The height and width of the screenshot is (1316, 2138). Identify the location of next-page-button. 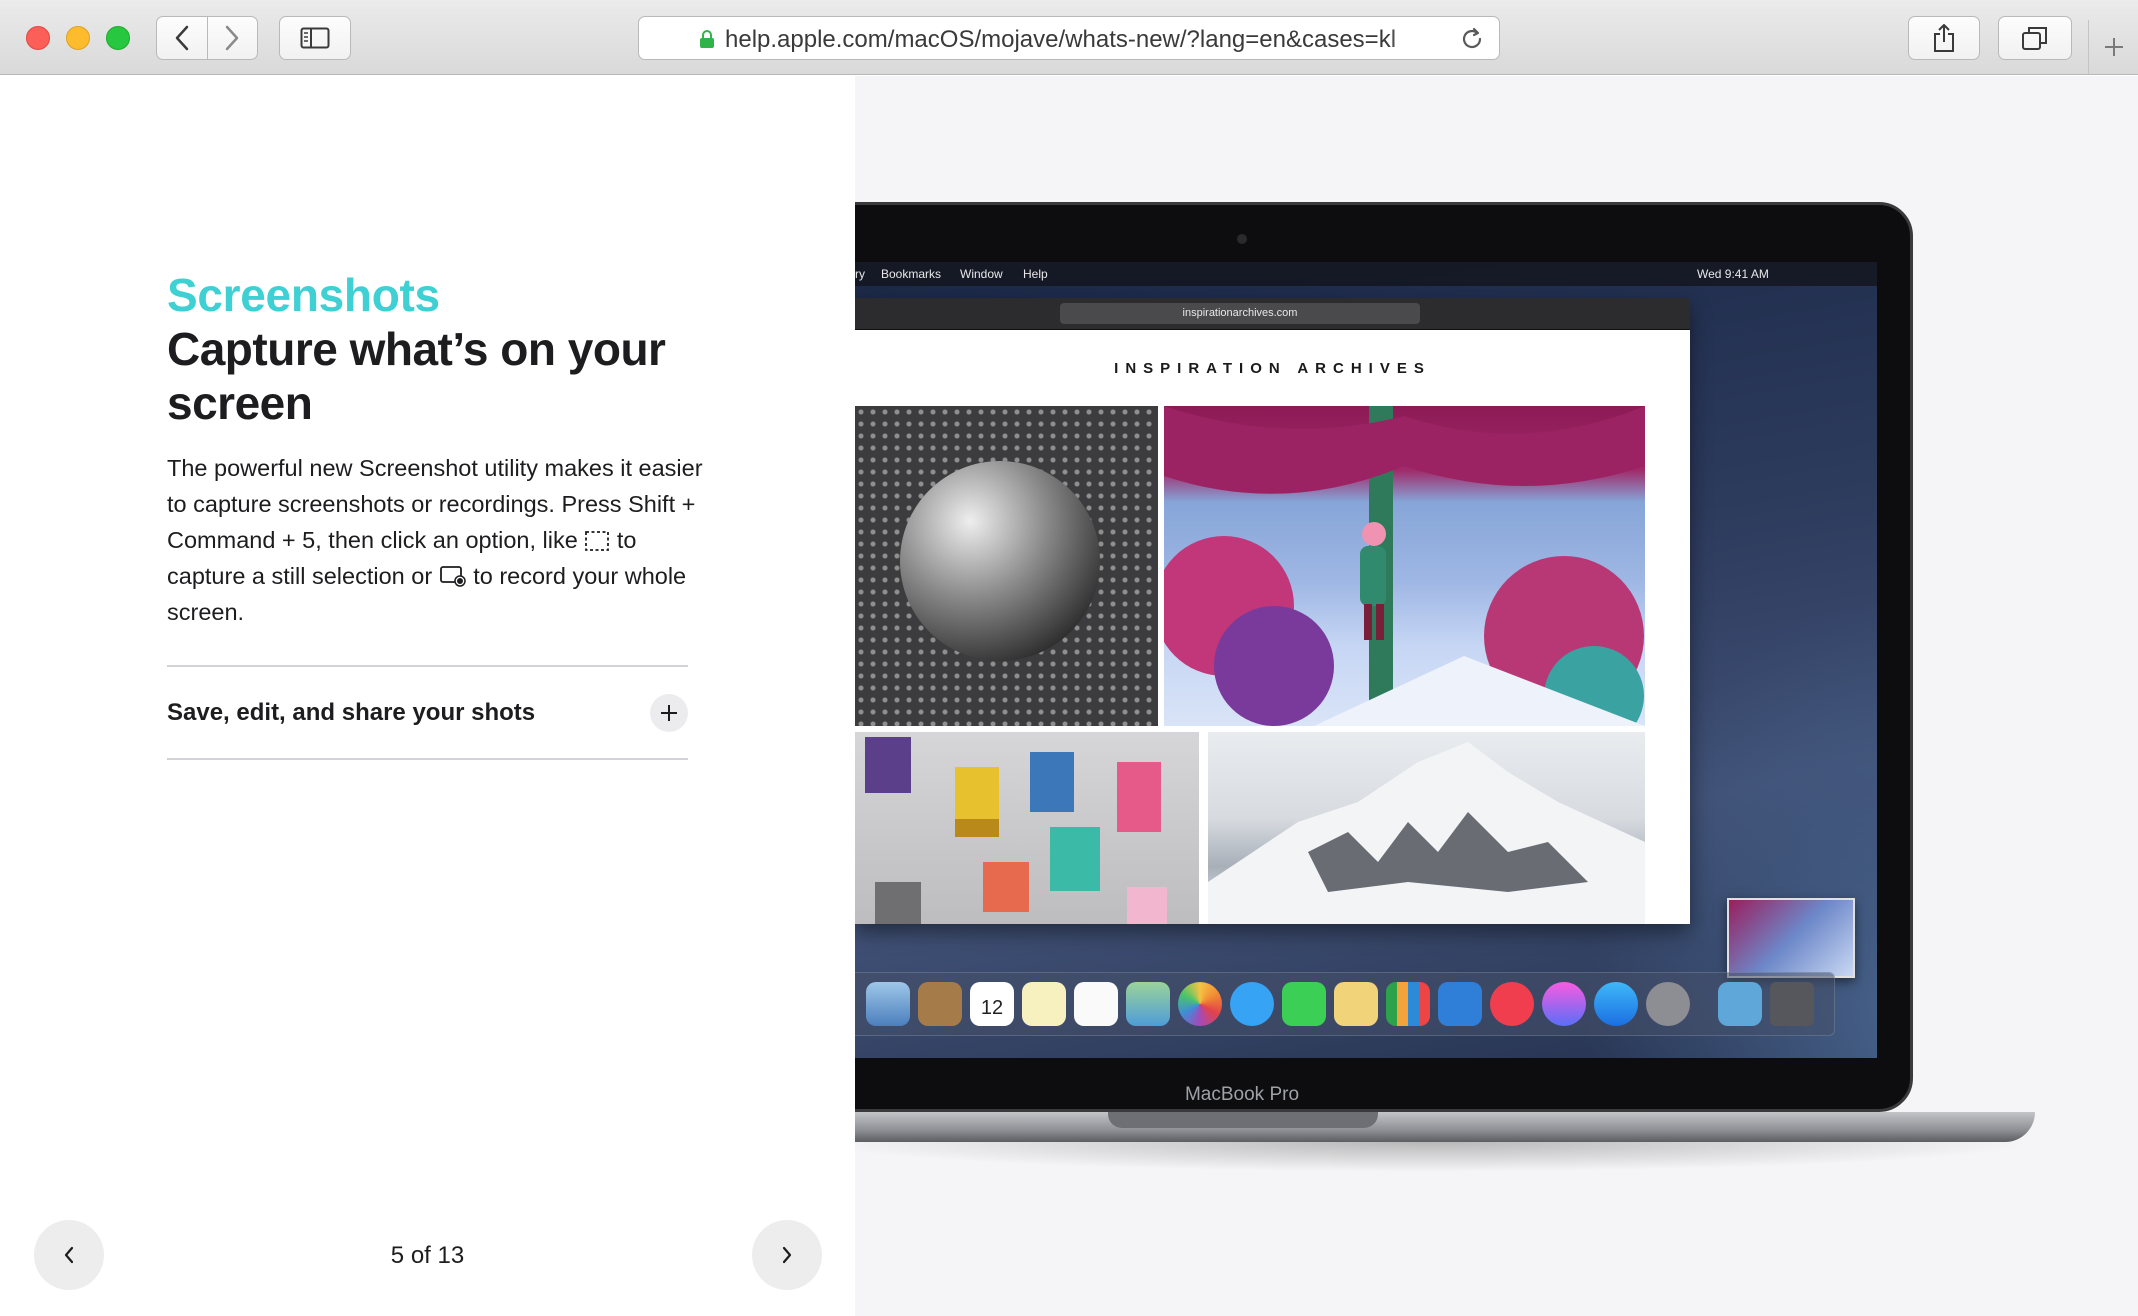
(787, 1255).